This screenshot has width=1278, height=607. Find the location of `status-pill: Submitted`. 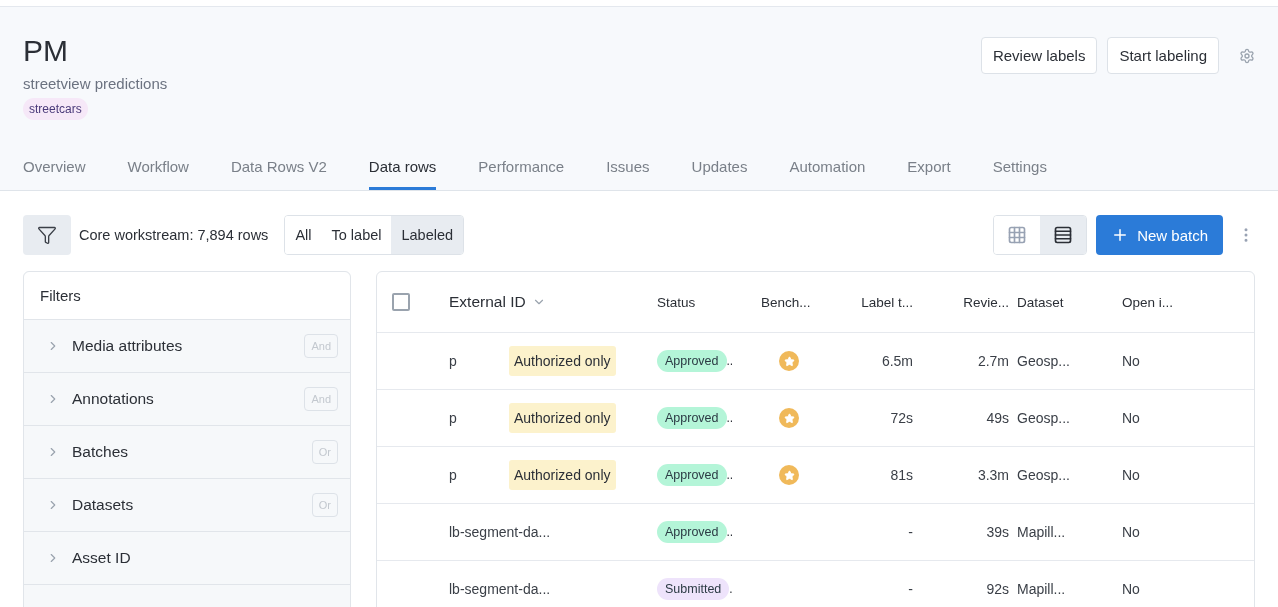

status-pill: Submitted is located at coordinates (693, 589).